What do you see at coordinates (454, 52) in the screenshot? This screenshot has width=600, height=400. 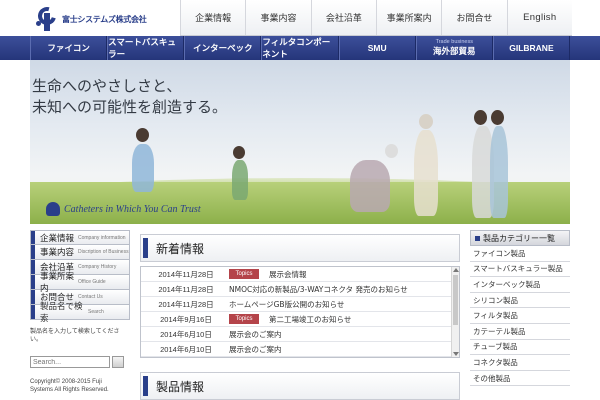 I see `mainnav-label: 海外部貿易` at bounding box center [454, 52].